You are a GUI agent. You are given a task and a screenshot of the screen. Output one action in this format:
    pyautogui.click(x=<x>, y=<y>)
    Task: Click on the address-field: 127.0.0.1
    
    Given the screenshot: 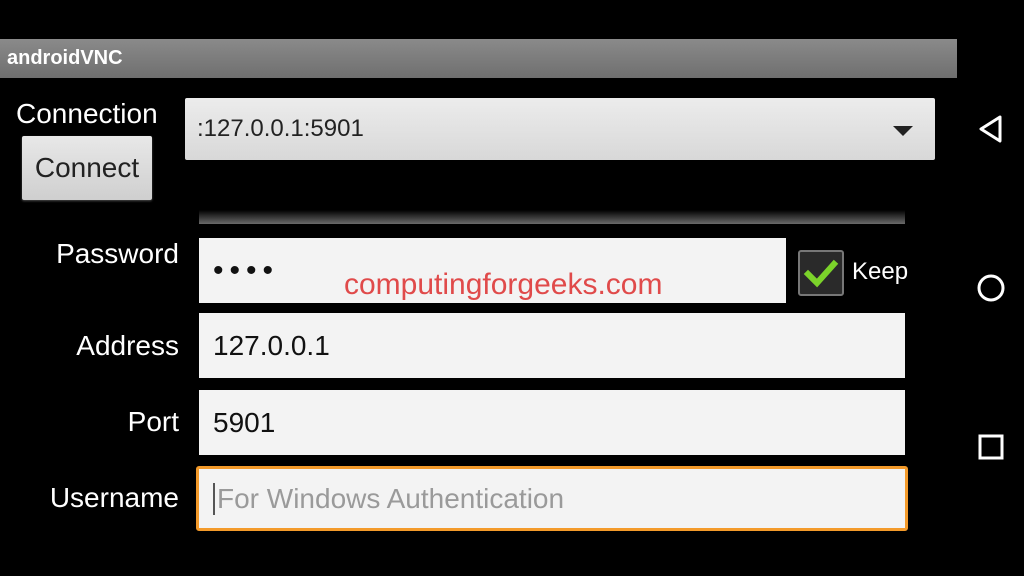 What is the action you would take?
    pyautogui.click(x=552, y=345)
    